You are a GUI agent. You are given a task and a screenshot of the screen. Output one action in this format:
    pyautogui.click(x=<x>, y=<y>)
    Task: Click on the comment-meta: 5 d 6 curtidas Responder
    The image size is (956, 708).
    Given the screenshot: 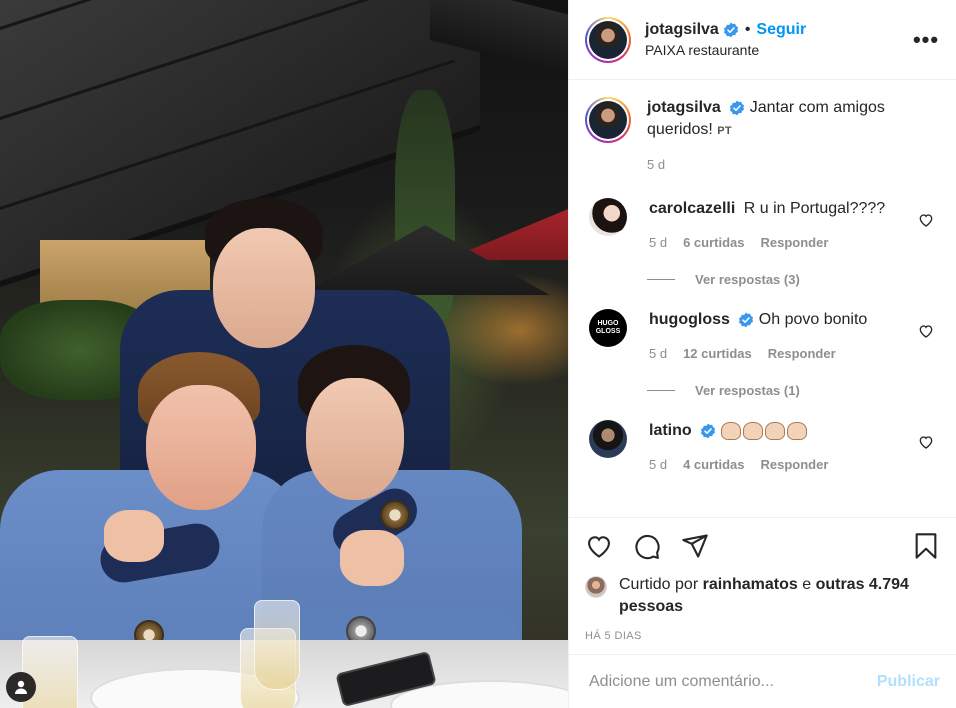 What is the action you would take?
    pyautogui.click(x=794, y=243)
    